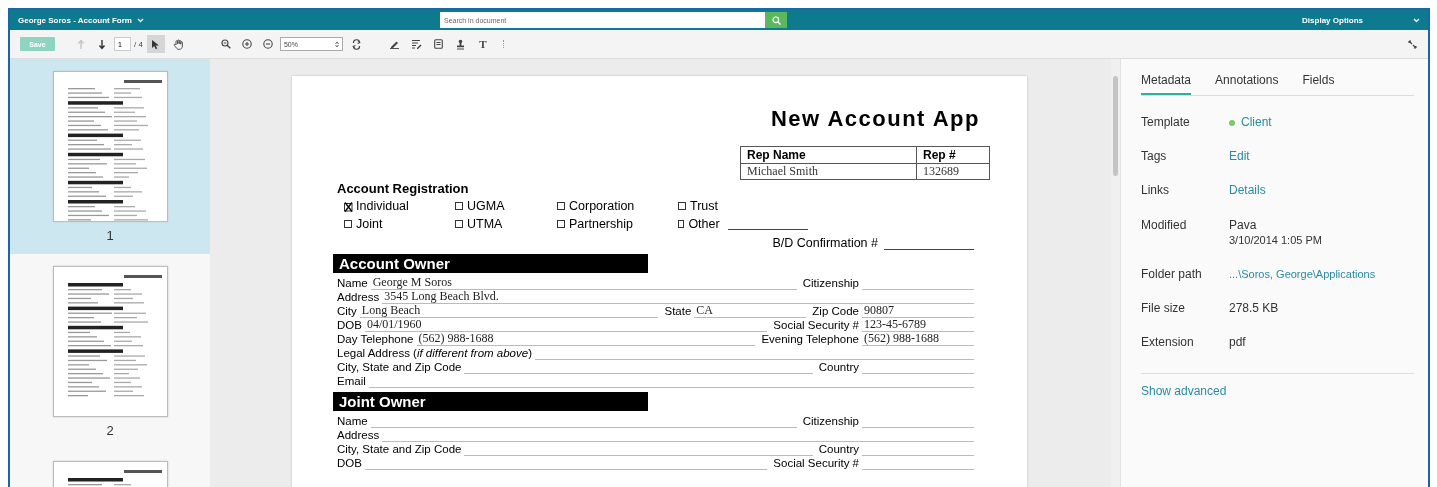 This screenshot has height=487, width=1437. What do you see at coordinates (490, 263) in the screenshot?
I see `section-heading: Account Owner` at bounding box center [490, 263].